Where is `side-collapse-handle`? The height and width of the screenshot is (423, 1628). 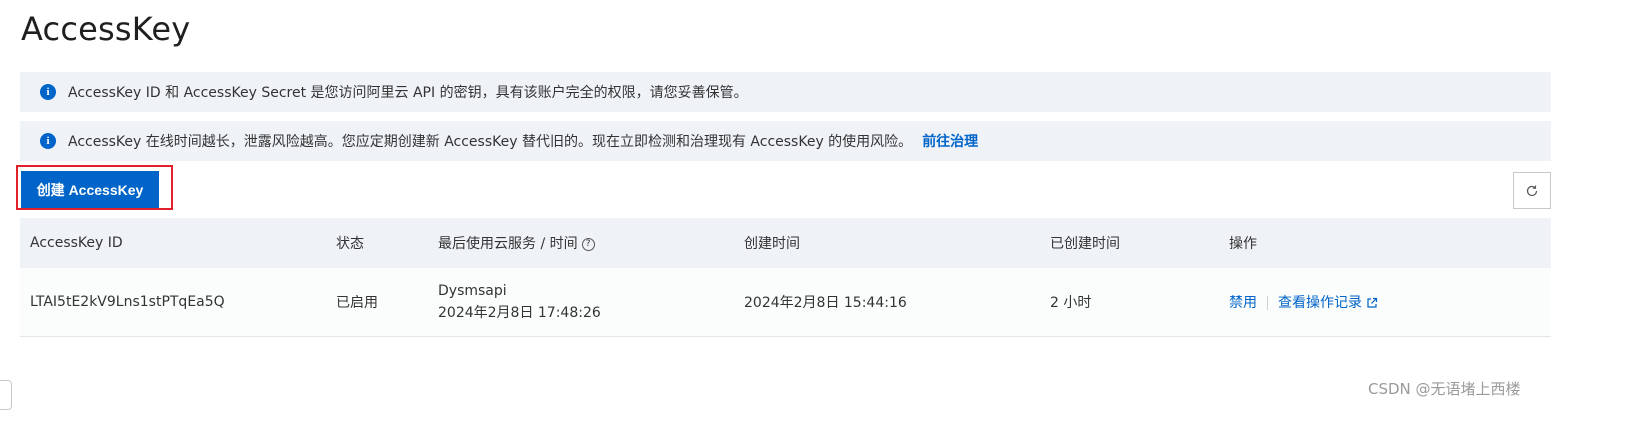
side-collapse-handle is located at coordinates (6, 395).